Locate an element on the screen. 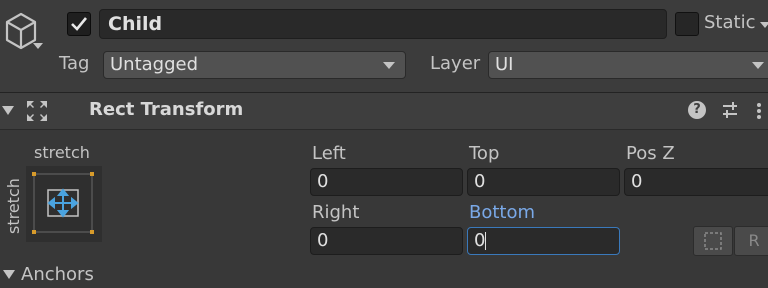 The width and height of the screenshot is (768, 288). posz-label: Pos Z is located at coordinates (650, 153).